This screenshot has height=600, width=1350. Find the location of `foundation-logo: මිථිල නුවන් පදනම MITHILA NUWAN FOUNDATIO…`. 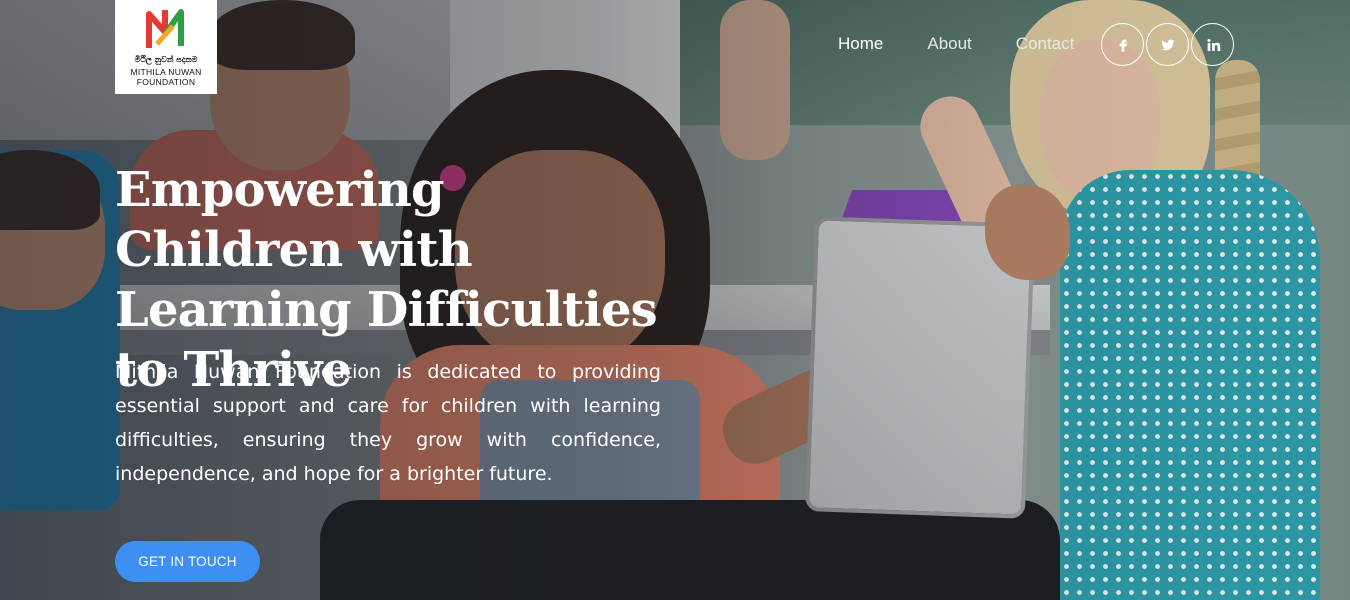

foundation-logo: මිථිල නුවන් පදනම MITHILA NUWAN FOUNDATIO… is located at coordinates (166, 47).